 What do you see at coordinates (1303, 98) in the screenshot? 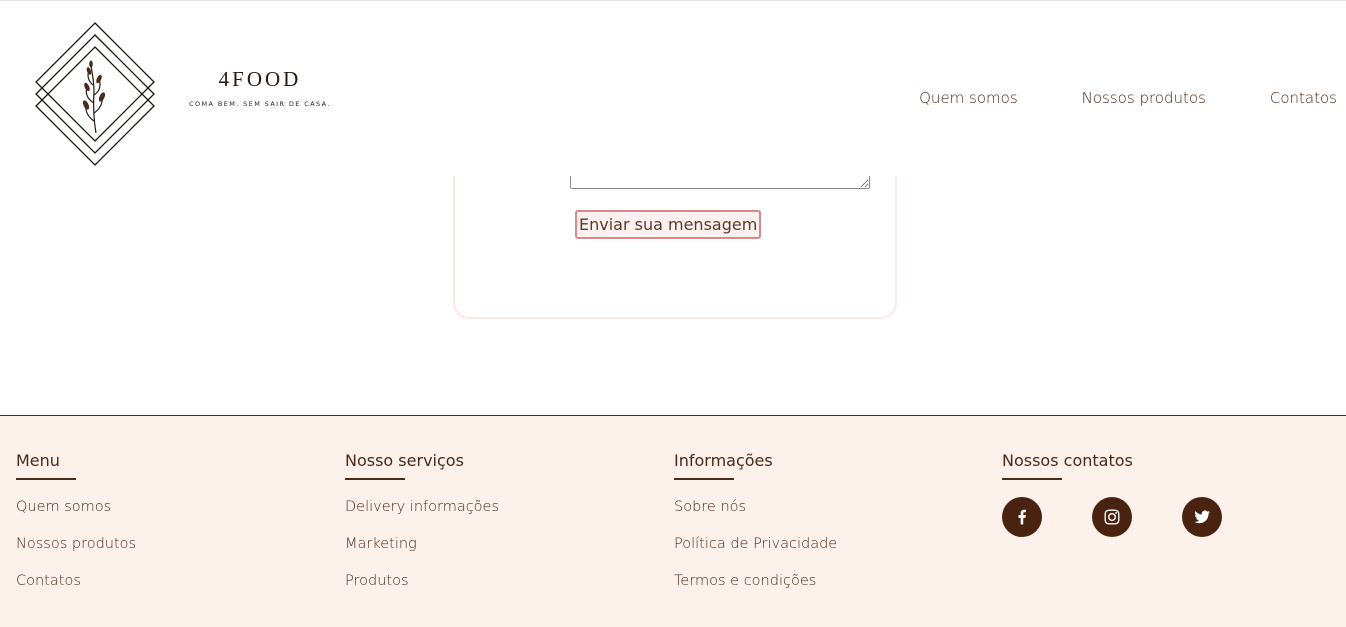
I see `nav-contatos: Contatos` at bounding box center [1303, 98].